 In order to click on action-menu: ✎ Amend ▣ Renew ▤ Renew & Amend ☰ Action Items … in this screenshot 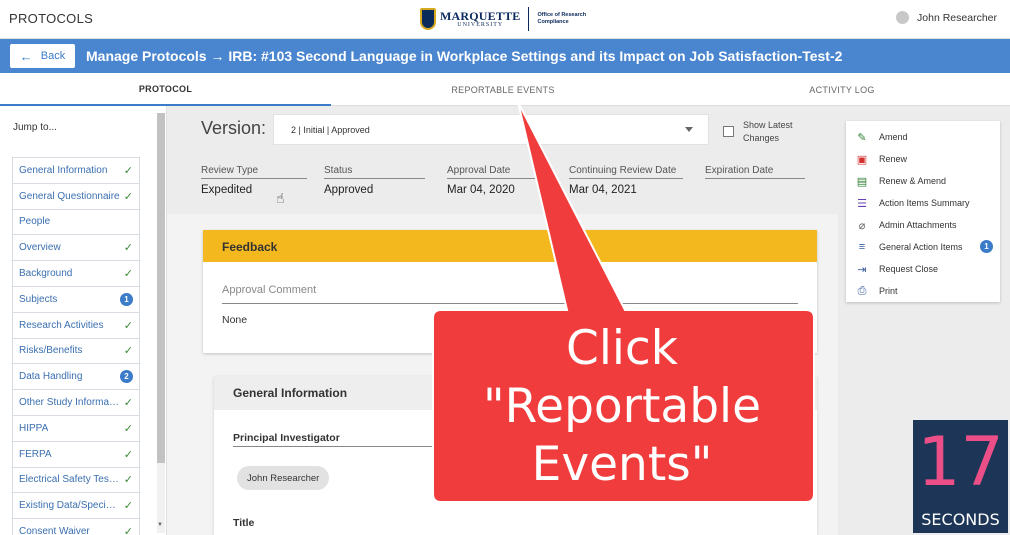, I will do `click(923, 211)`.